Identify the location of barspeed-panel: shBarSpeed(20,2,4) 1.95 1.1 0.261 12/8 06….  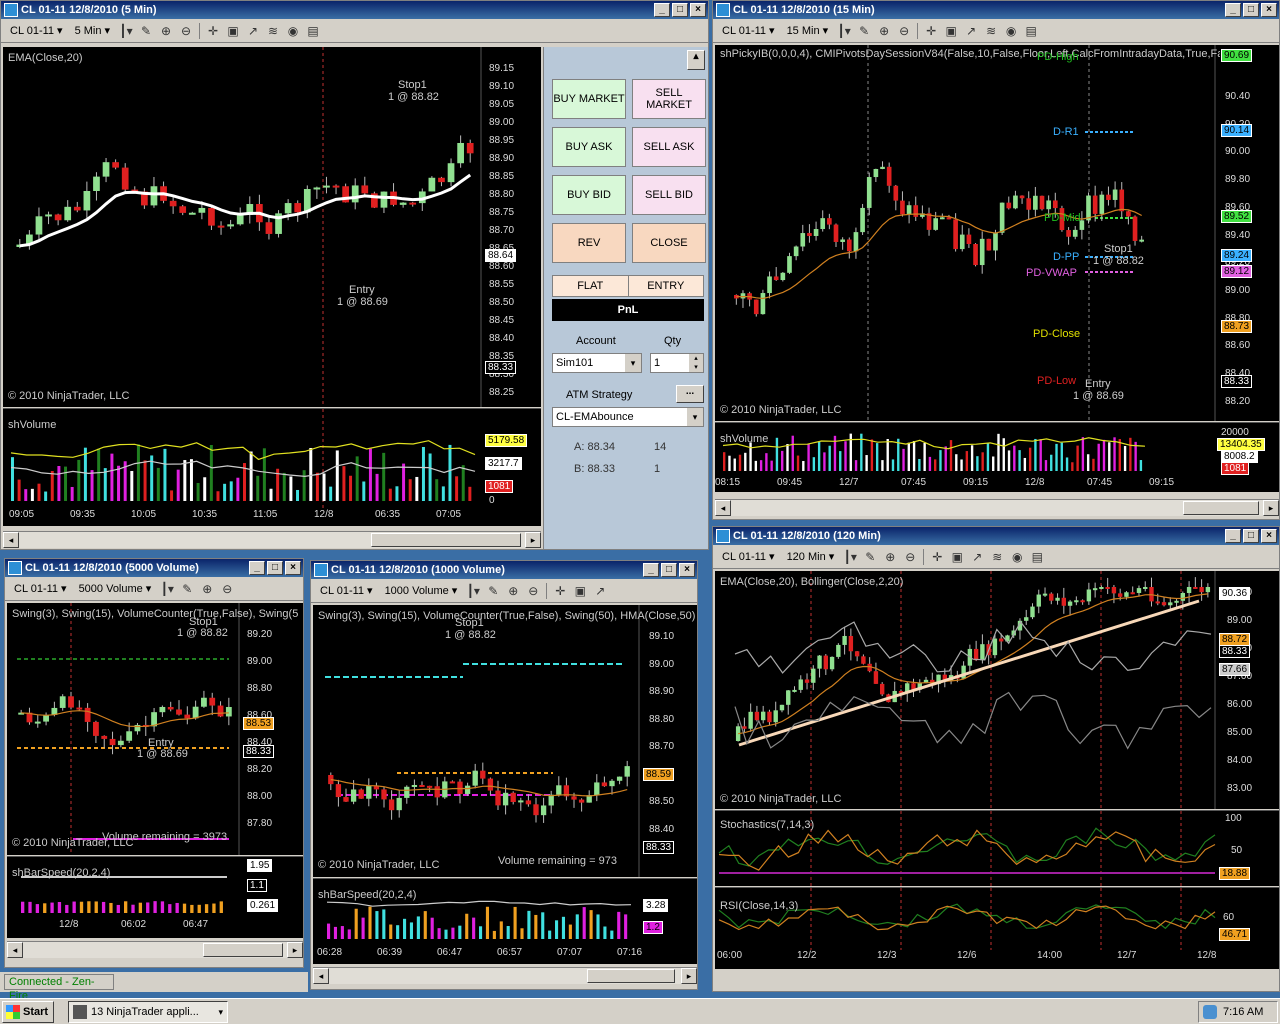
(155, 897).